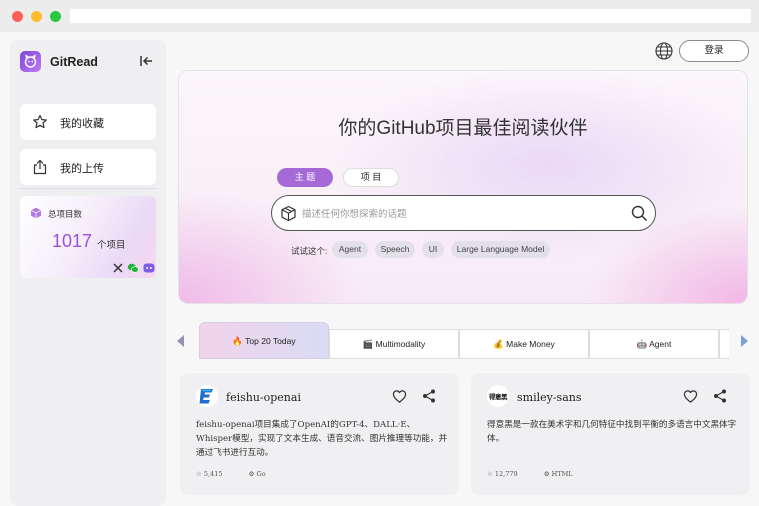  Describe the element at coordinates (549, 397) in the screenshot. I see `project-name: smiley-sans` at that location.